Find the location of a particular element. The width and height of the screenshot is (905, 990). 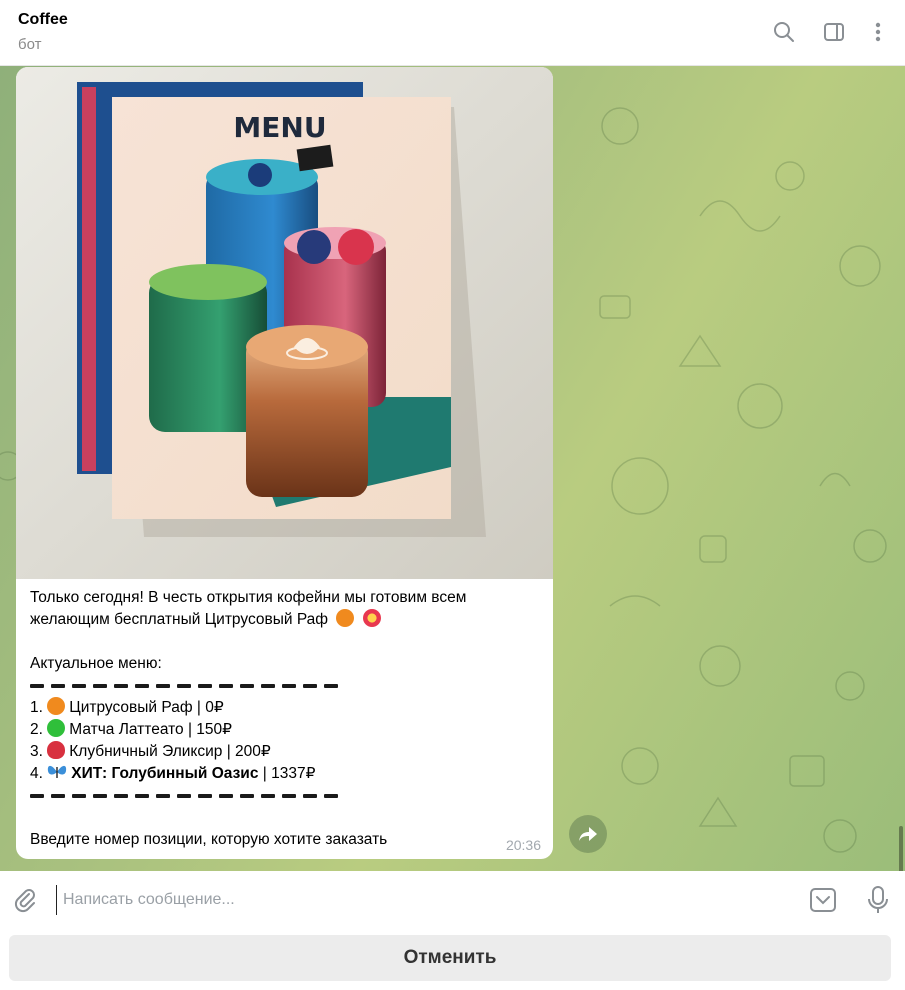

menu-title-text: MENU is located at coordinates (279, 127).